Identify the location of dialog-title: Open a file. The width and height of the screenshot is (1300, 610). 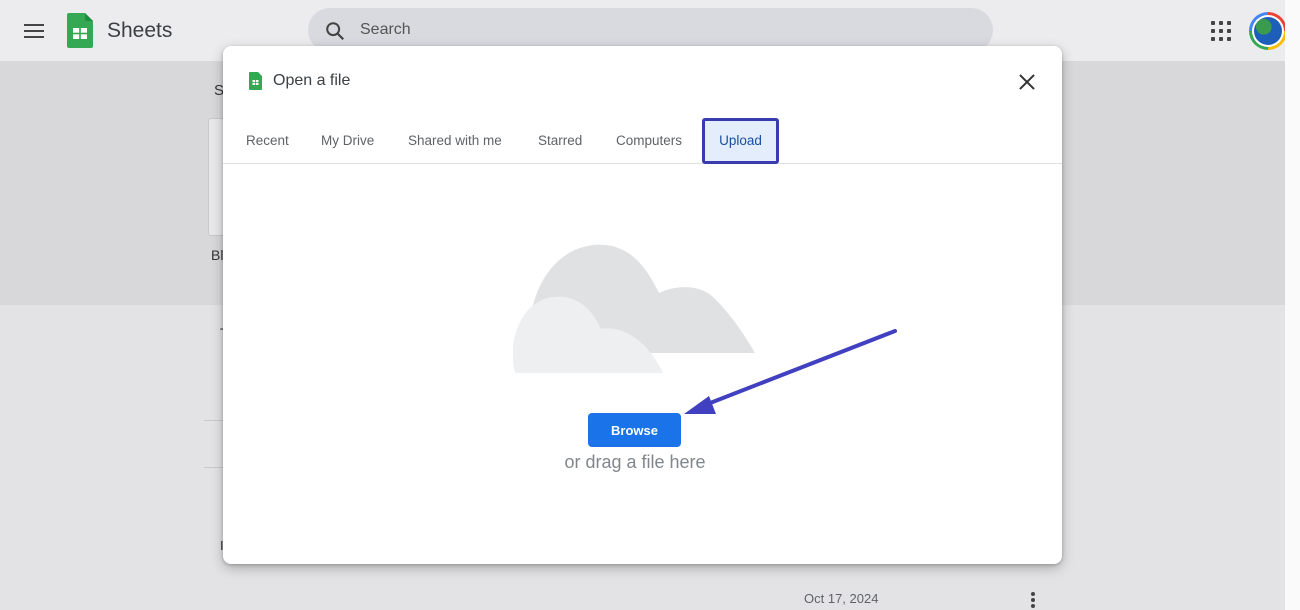
(312, 80).